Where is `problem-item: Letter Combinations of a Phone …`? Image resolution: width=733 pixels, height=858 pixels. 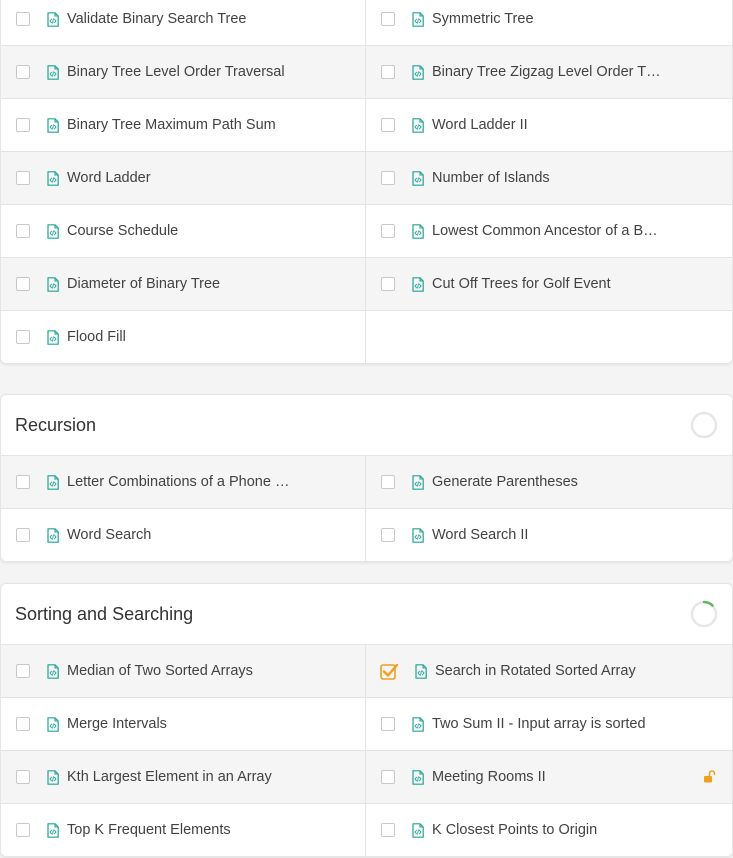 problem-item: Letter Combinations of a Phone … is located at coordinates (183, 482).